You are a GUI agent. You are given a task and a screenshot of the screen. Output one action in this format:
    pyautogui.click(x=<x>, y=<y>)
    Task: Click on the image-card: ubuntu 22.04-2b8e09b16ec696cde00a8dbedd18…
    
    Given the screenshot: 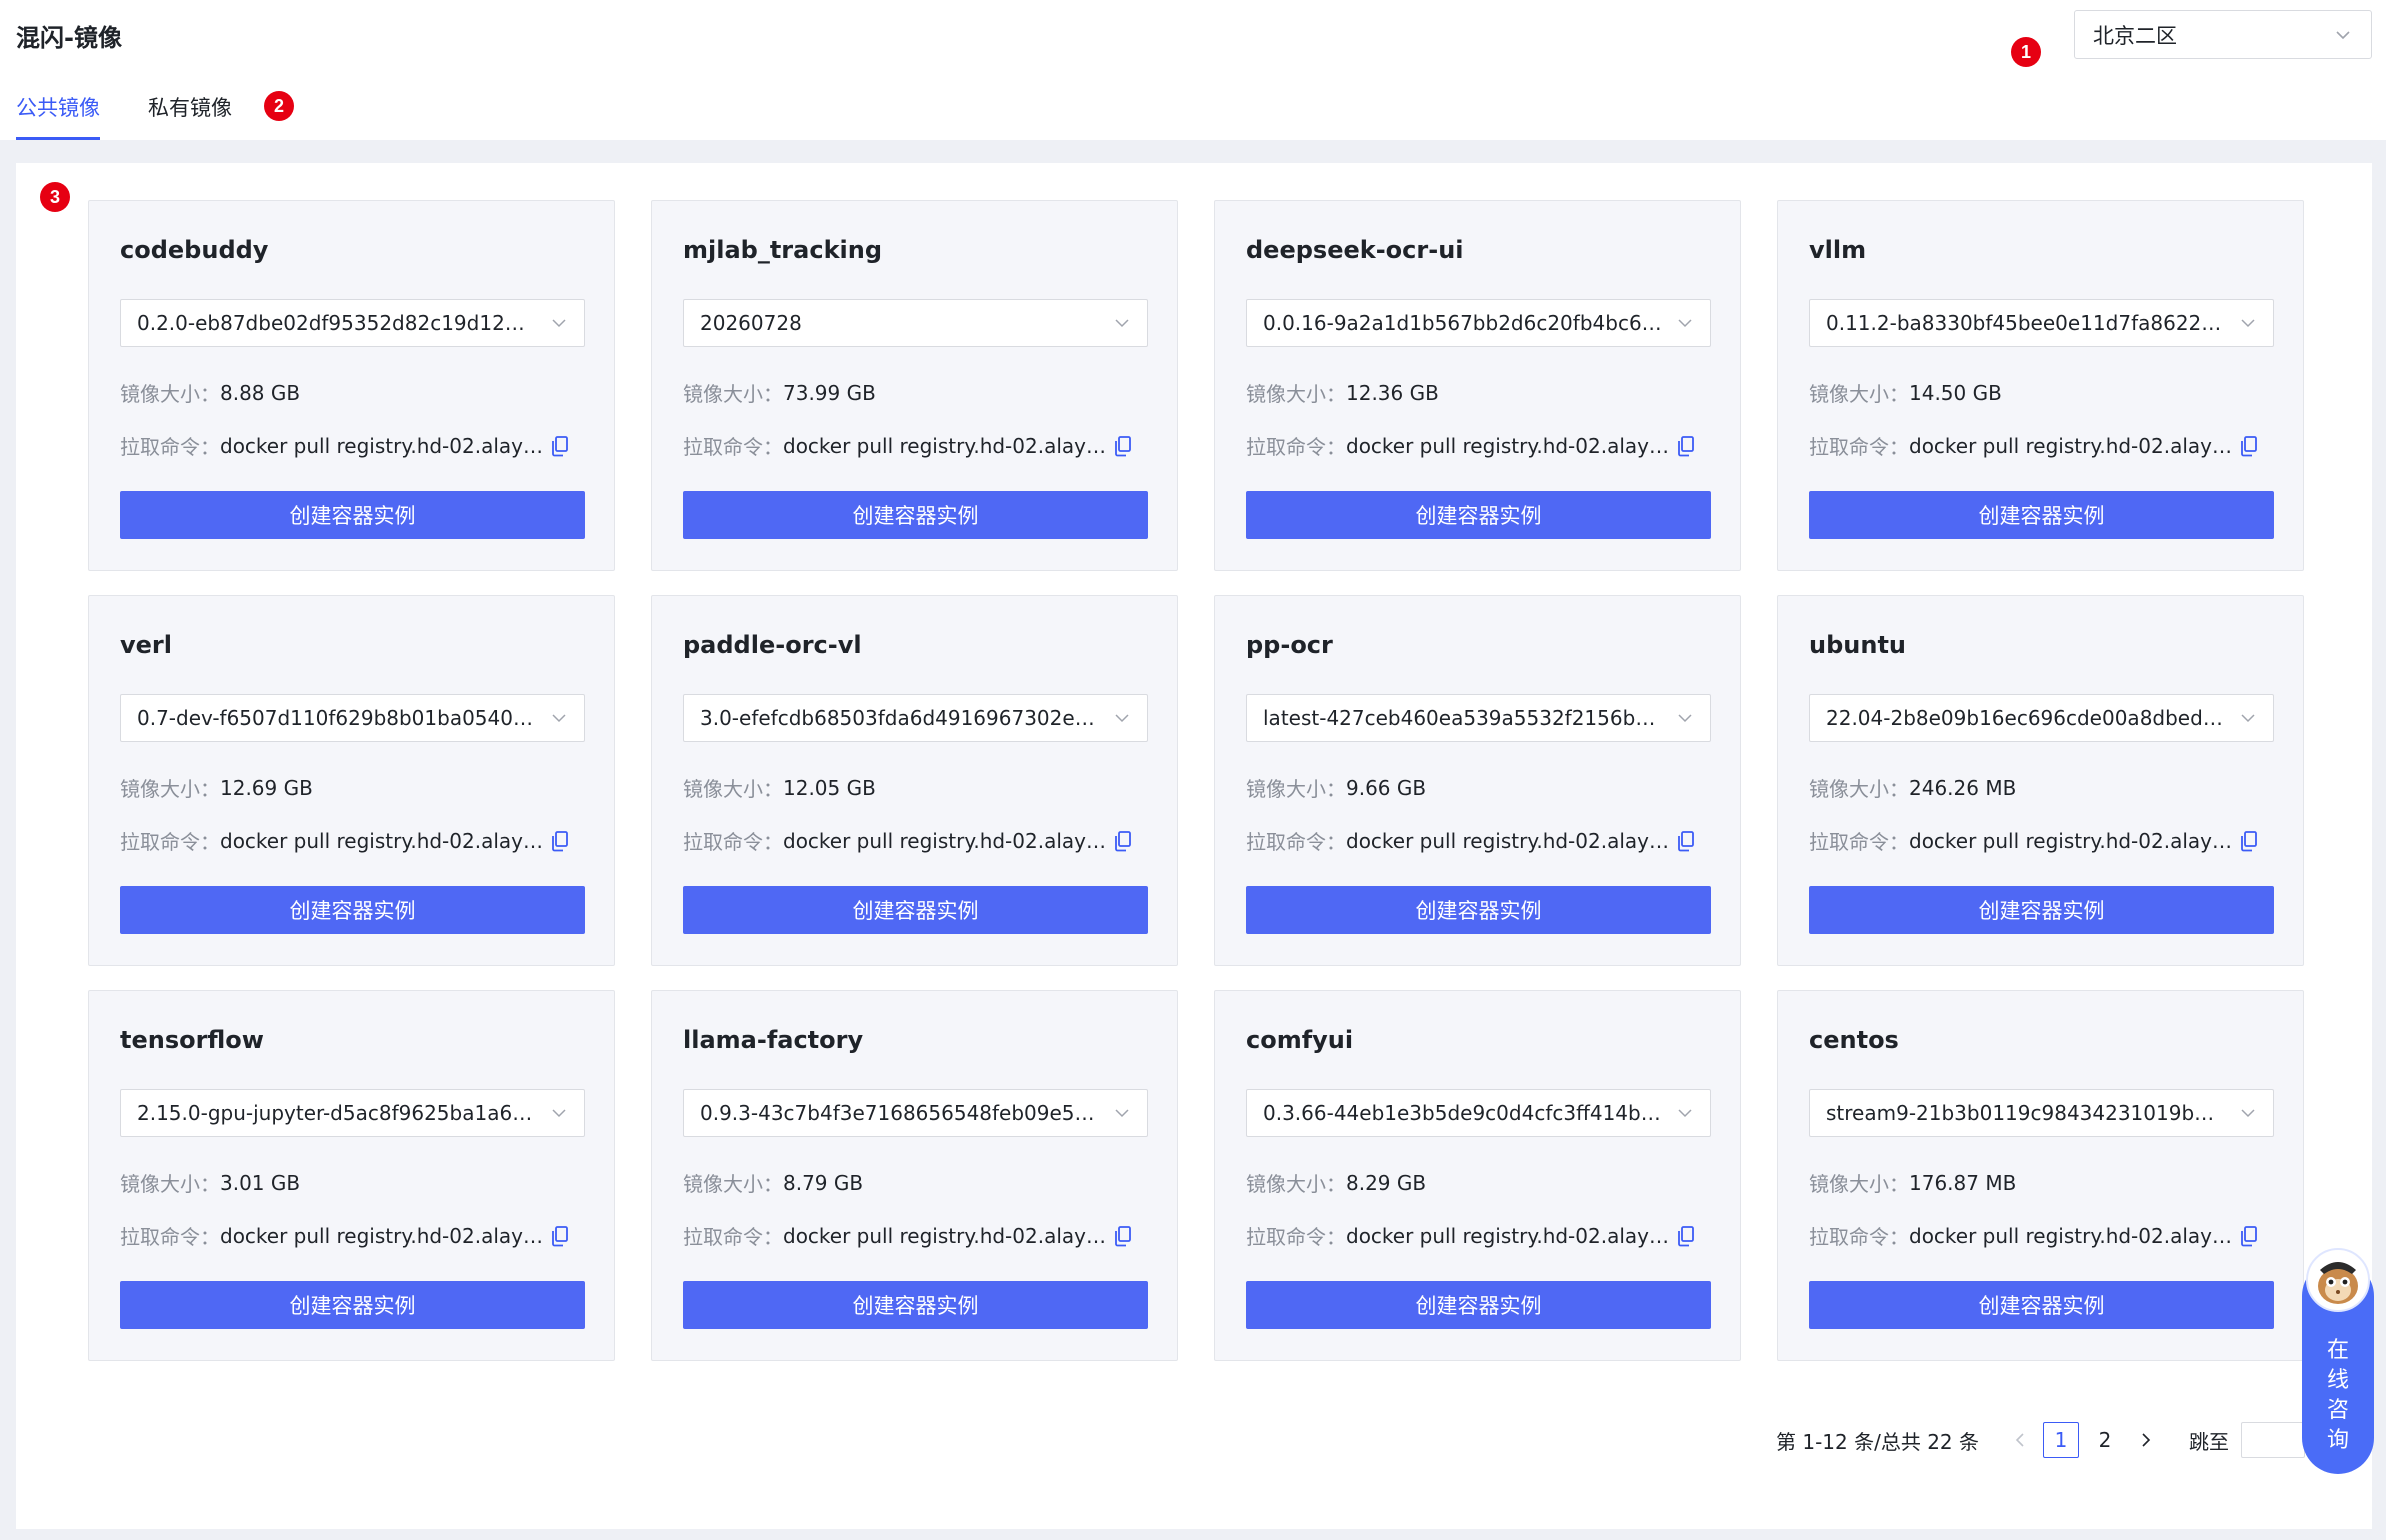 What is the action you would take?
    pyautogui.click(x=2040, y=780)
    